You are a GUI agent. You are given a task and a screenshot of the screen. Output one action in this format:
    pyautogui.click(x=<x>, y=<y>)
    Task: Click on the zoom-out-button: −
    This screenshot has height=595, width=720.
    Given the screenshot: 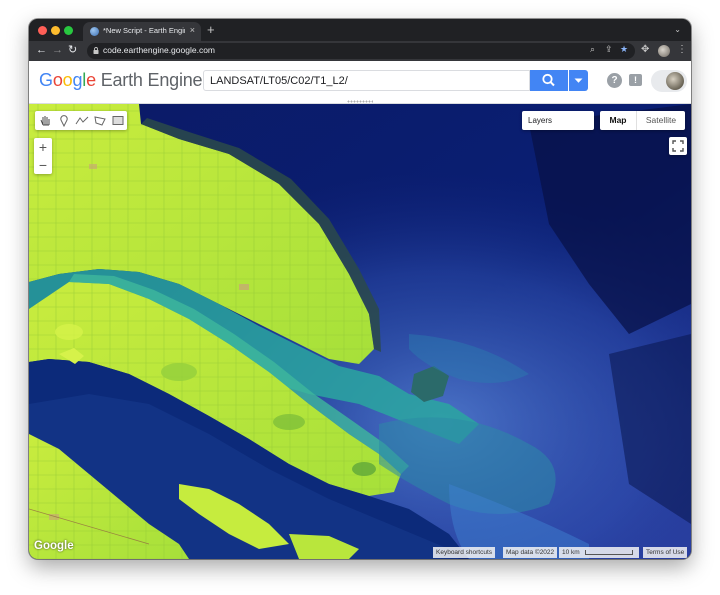 What is the action you would take?
    pyautogui.click(x=43, y=165)
    